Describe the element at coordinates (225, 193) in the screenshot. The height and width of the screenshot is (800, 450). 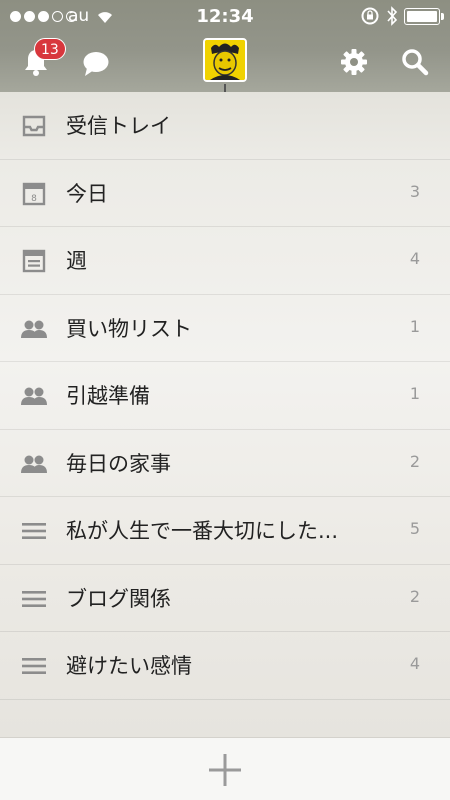
I see `list-item-today: 8 今日 3` at that location.